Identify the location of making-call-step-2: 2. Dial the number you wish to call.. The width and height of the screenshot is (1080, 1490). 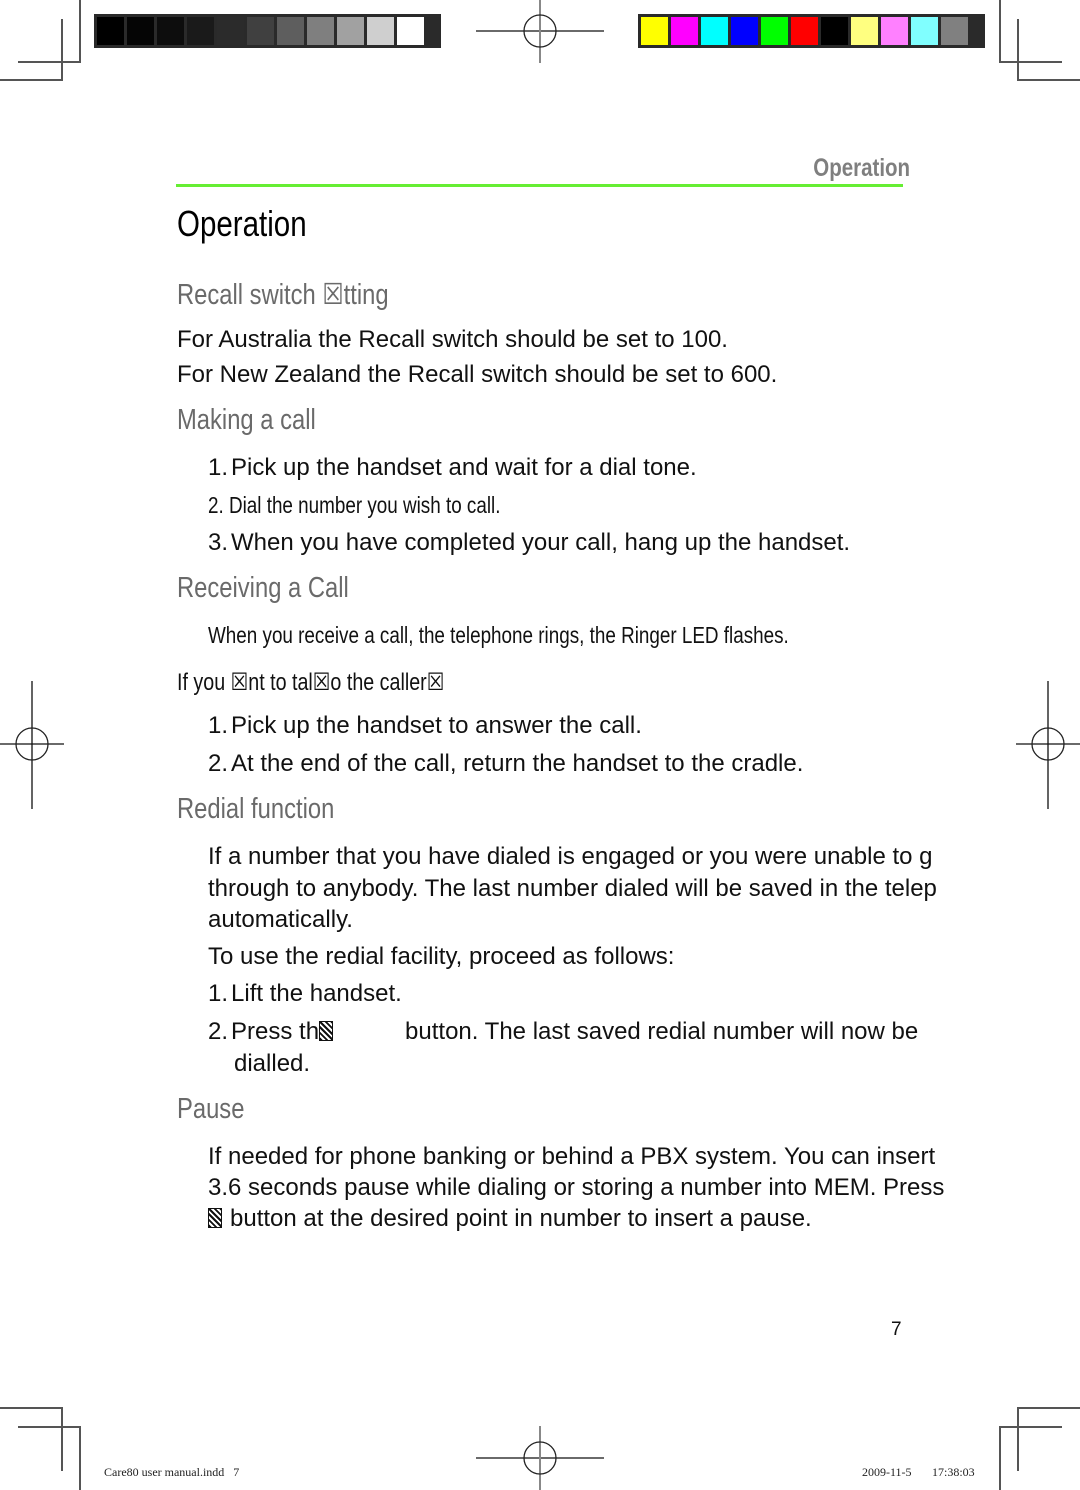
(386, 505).